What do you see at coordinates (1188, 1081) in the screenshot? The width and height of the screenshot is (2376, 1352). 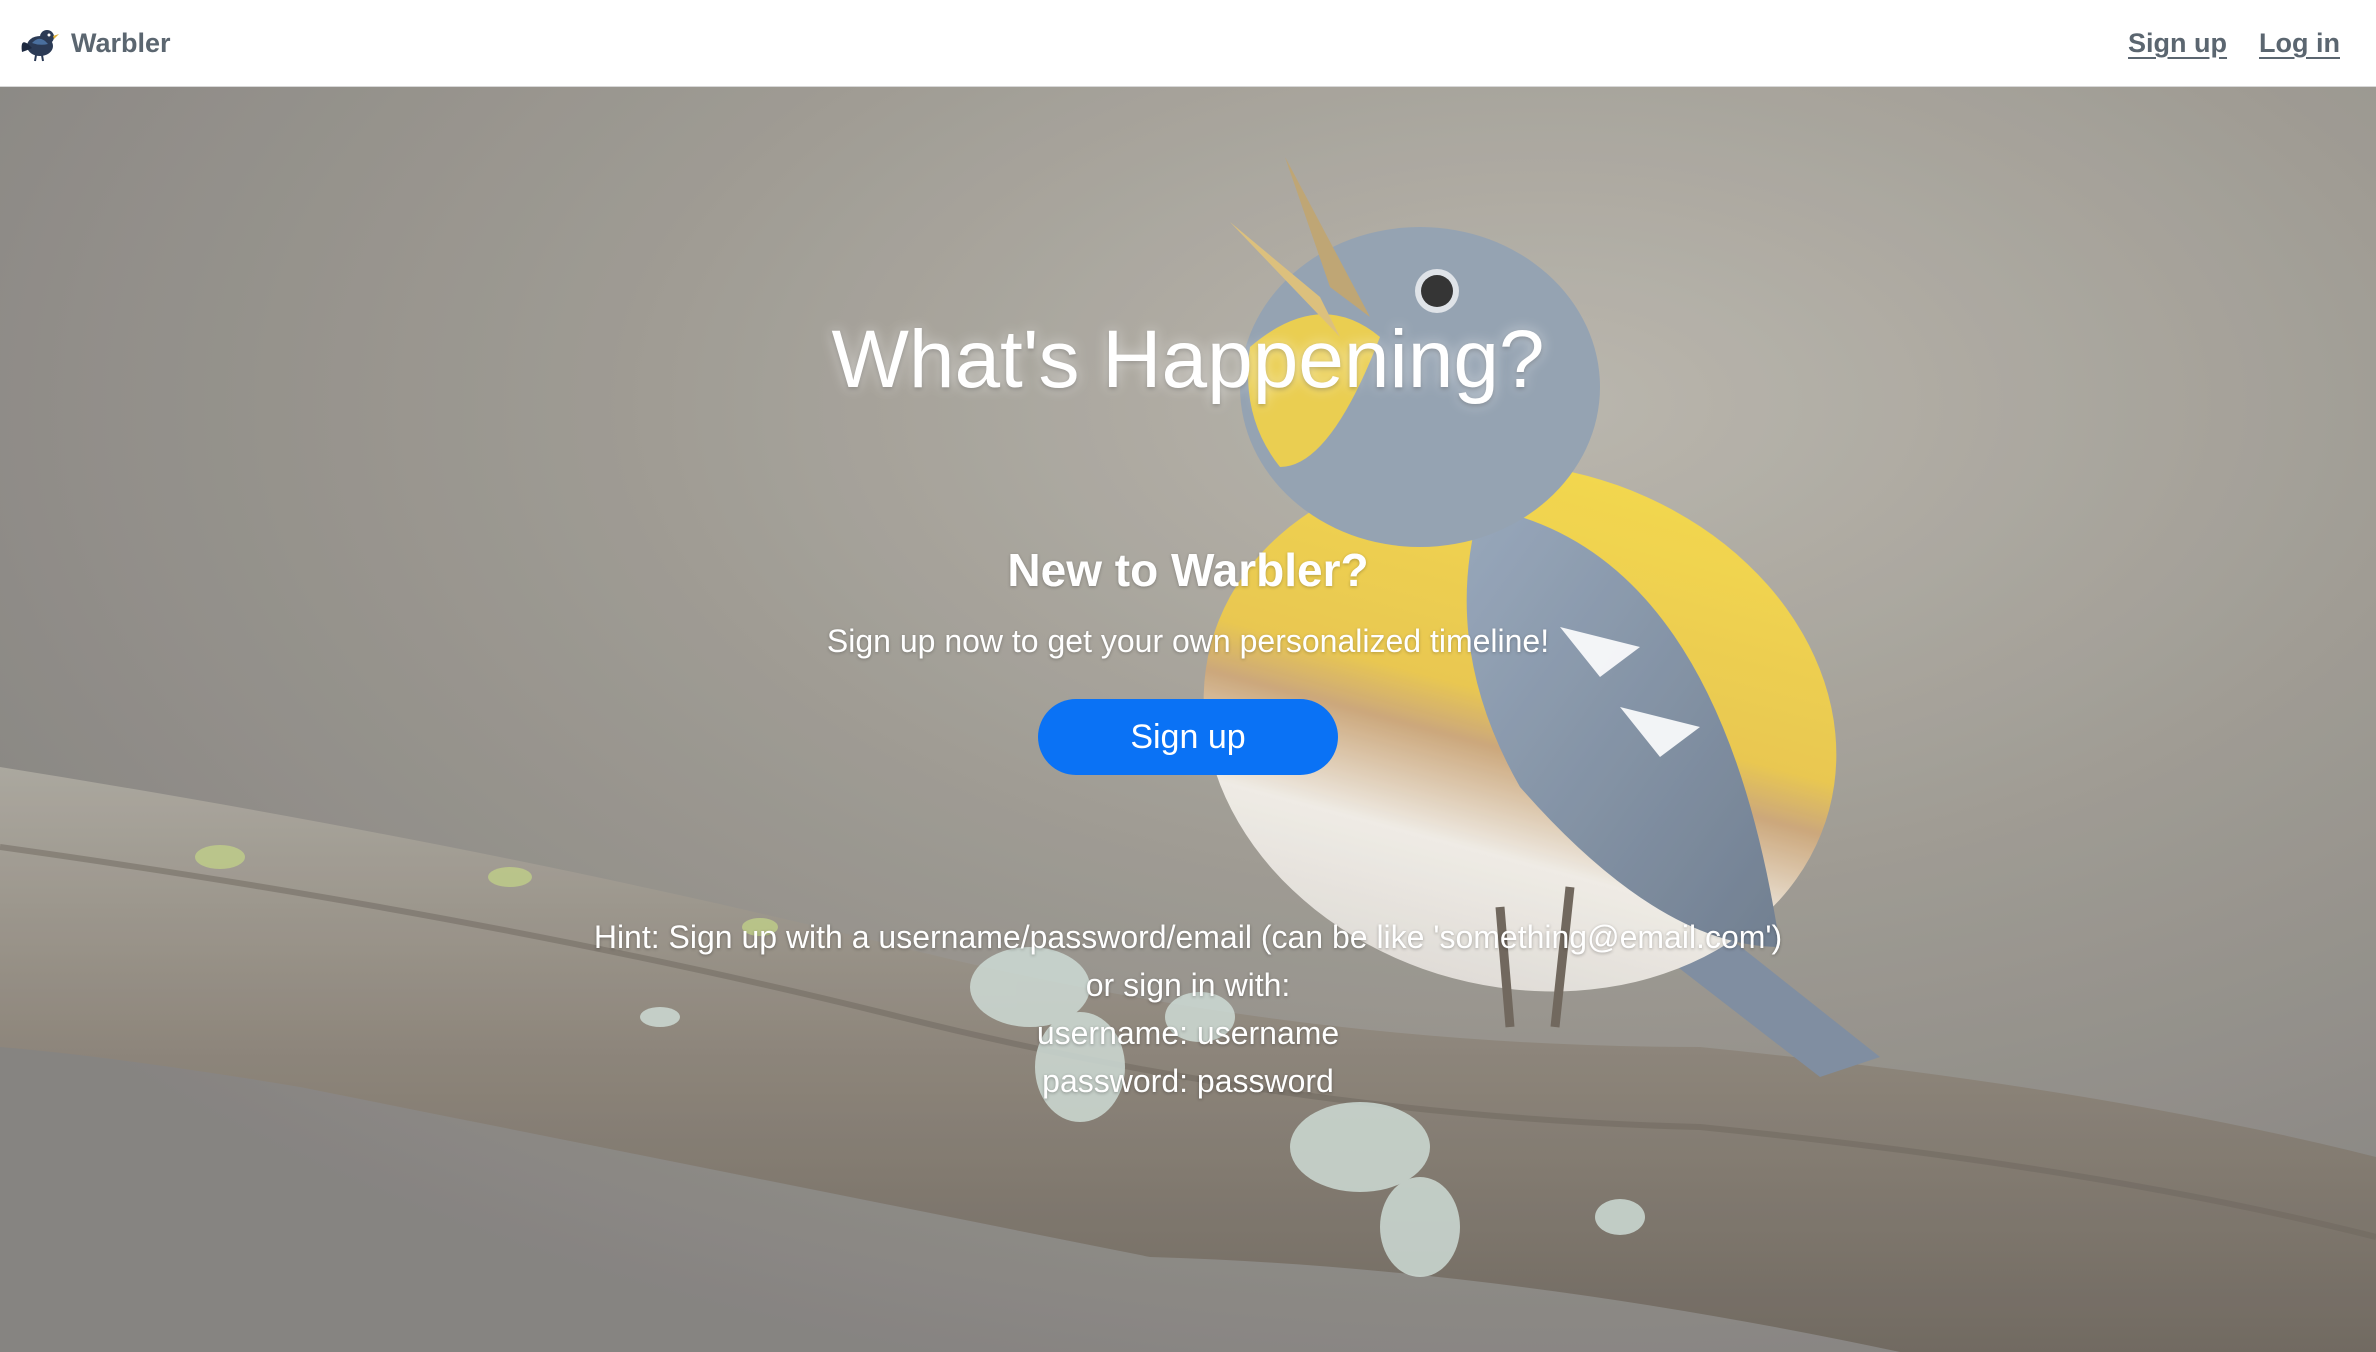 I see `hint-line: password` at bounding box center [1188, 1081].